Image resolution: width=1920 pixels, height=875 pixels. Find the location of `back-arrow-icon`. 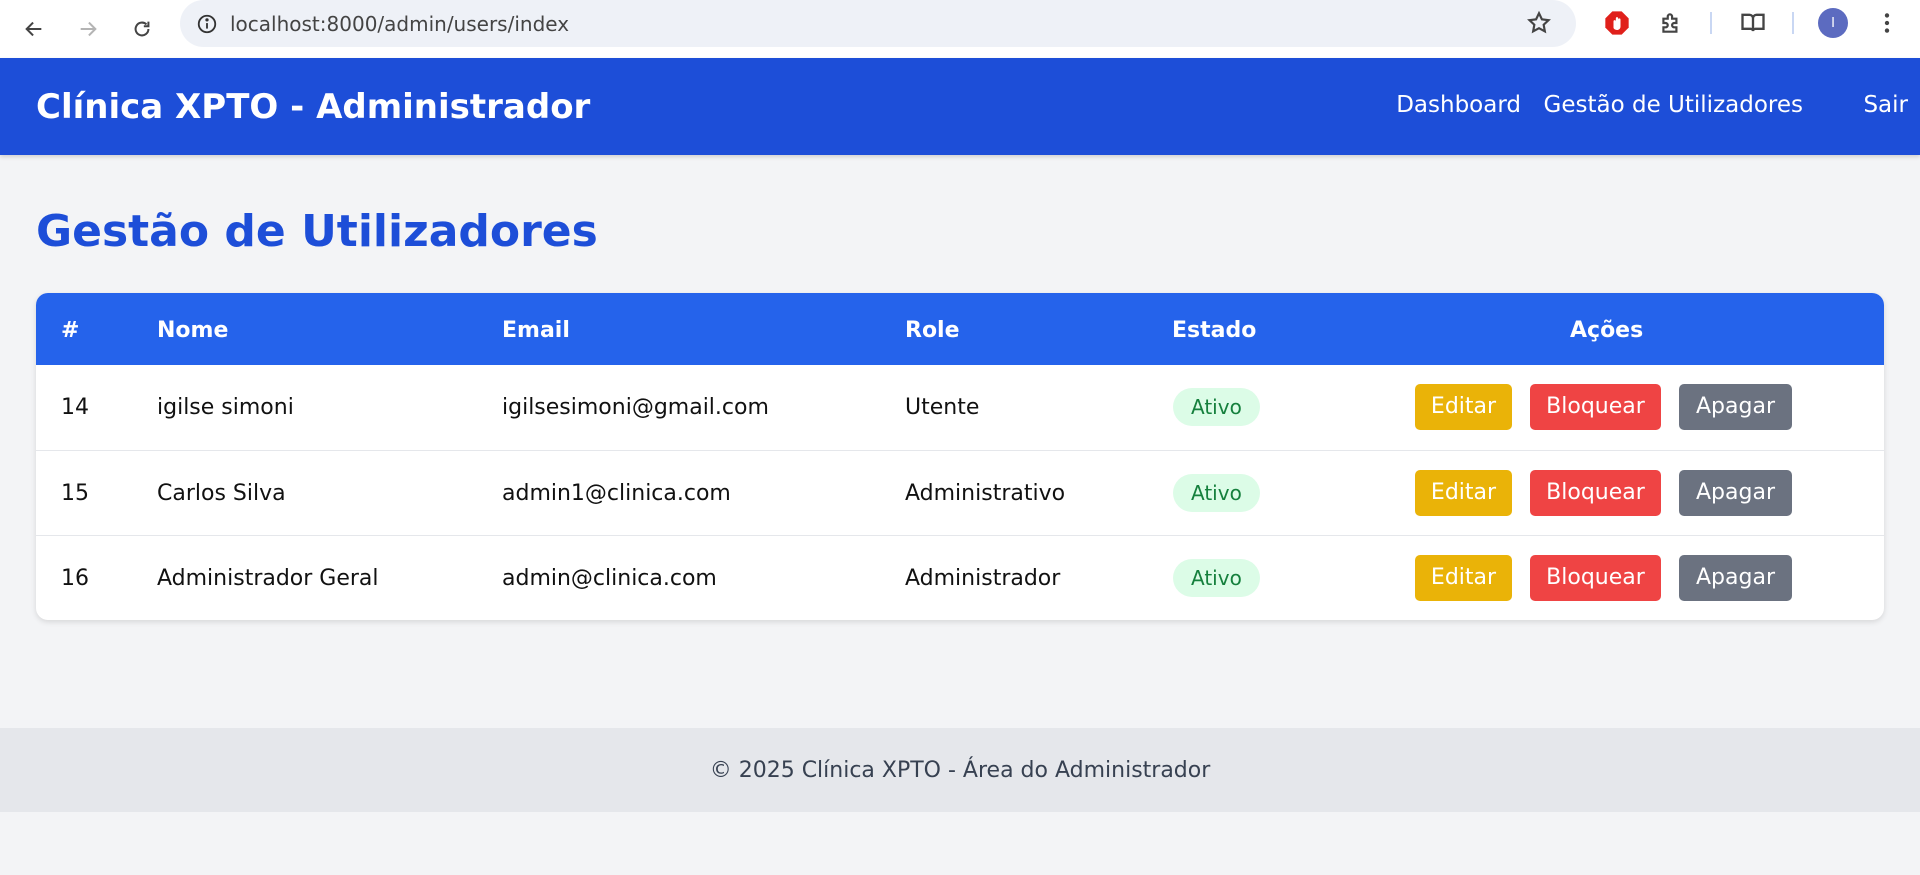

back-arrow-icon is located at coordinates (34, 29).